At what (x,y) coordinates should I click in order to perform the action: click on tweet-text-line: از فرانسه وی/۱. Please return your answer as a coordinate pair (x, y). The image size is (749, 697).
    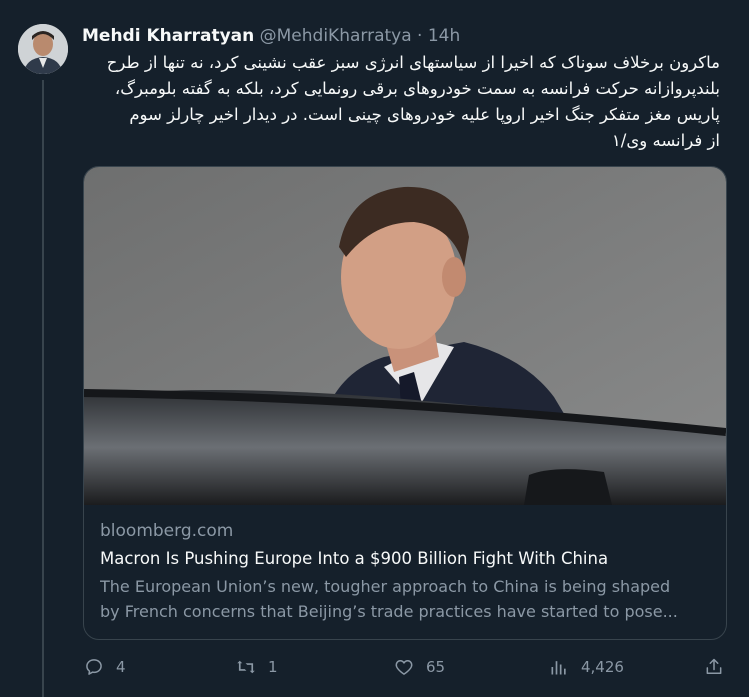
    Looking at the image, I should click on (665, 140).